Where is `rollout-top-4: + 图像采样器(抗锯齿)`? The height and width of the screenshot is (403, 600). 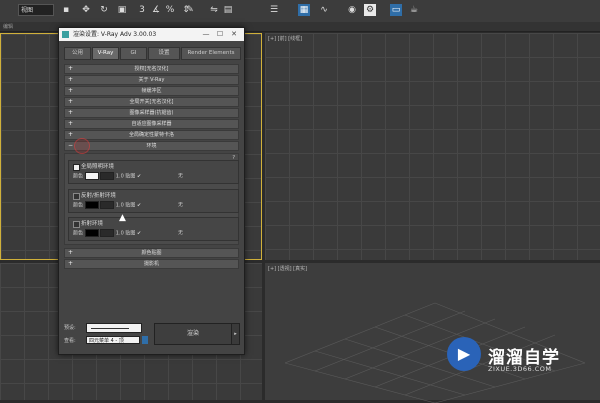
rollout-top-4: + 图像采样器(抗锯齿) is located at coordinates (151, 113).